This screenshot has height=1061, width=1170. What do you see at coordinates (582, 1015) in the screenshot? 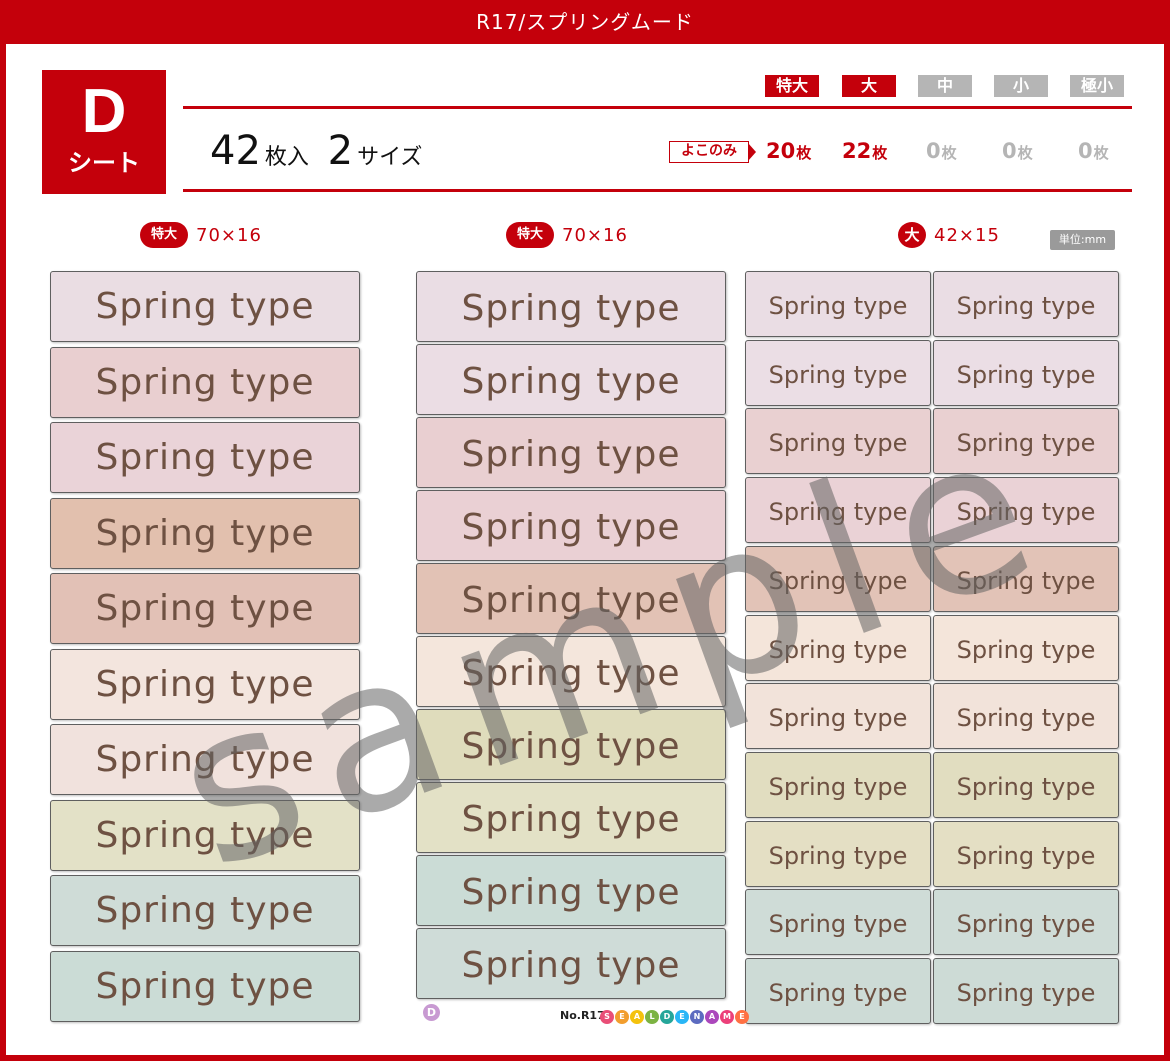
I see `footer-number: No.R17` at bounding box center [582, 1015].